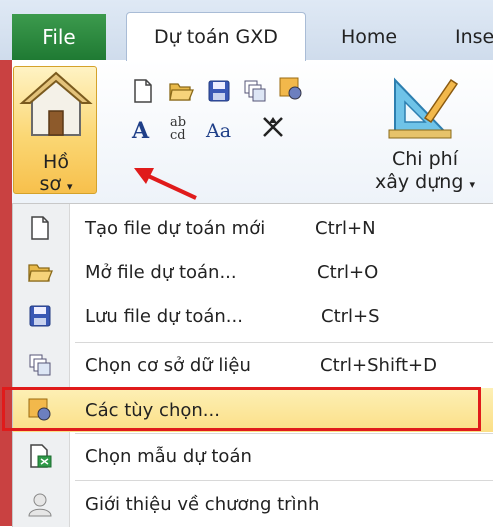 Image resolution: width=493 pixels, height=527 pixels. Describe the element at coordinates (6, 293) in the screenshot. I see `window-left-edge` at that location.